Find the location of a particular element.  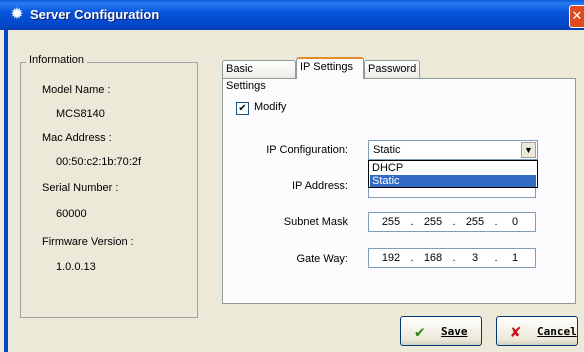

mac-address-value: 00:50:c2:1b:70:2f is located at coordinates (99, 162).